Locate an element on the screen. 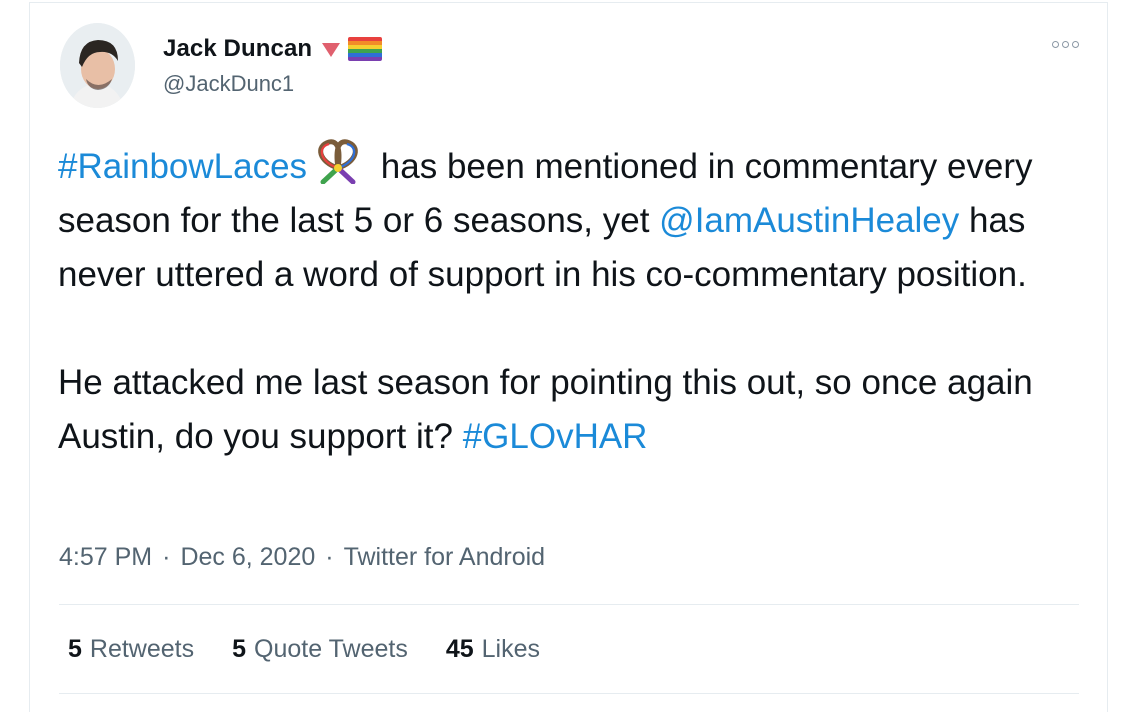 The width and height of the screenshot is (1134, 712). quote-tweets-stat: 5 Quote Tweets is located at coordinates (320, 649).